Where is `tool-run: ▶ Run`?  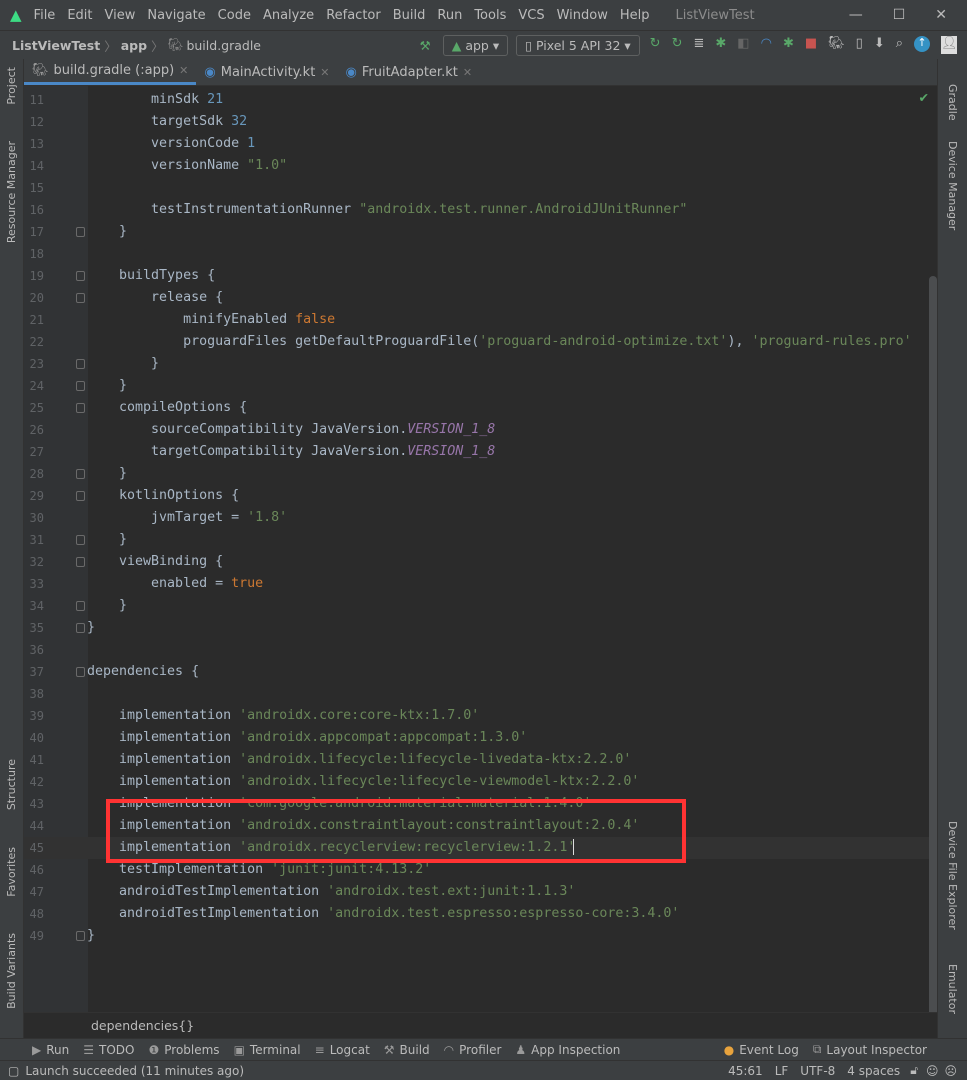
tool-run: ▶ Run is located at coordinates (50, 1050).